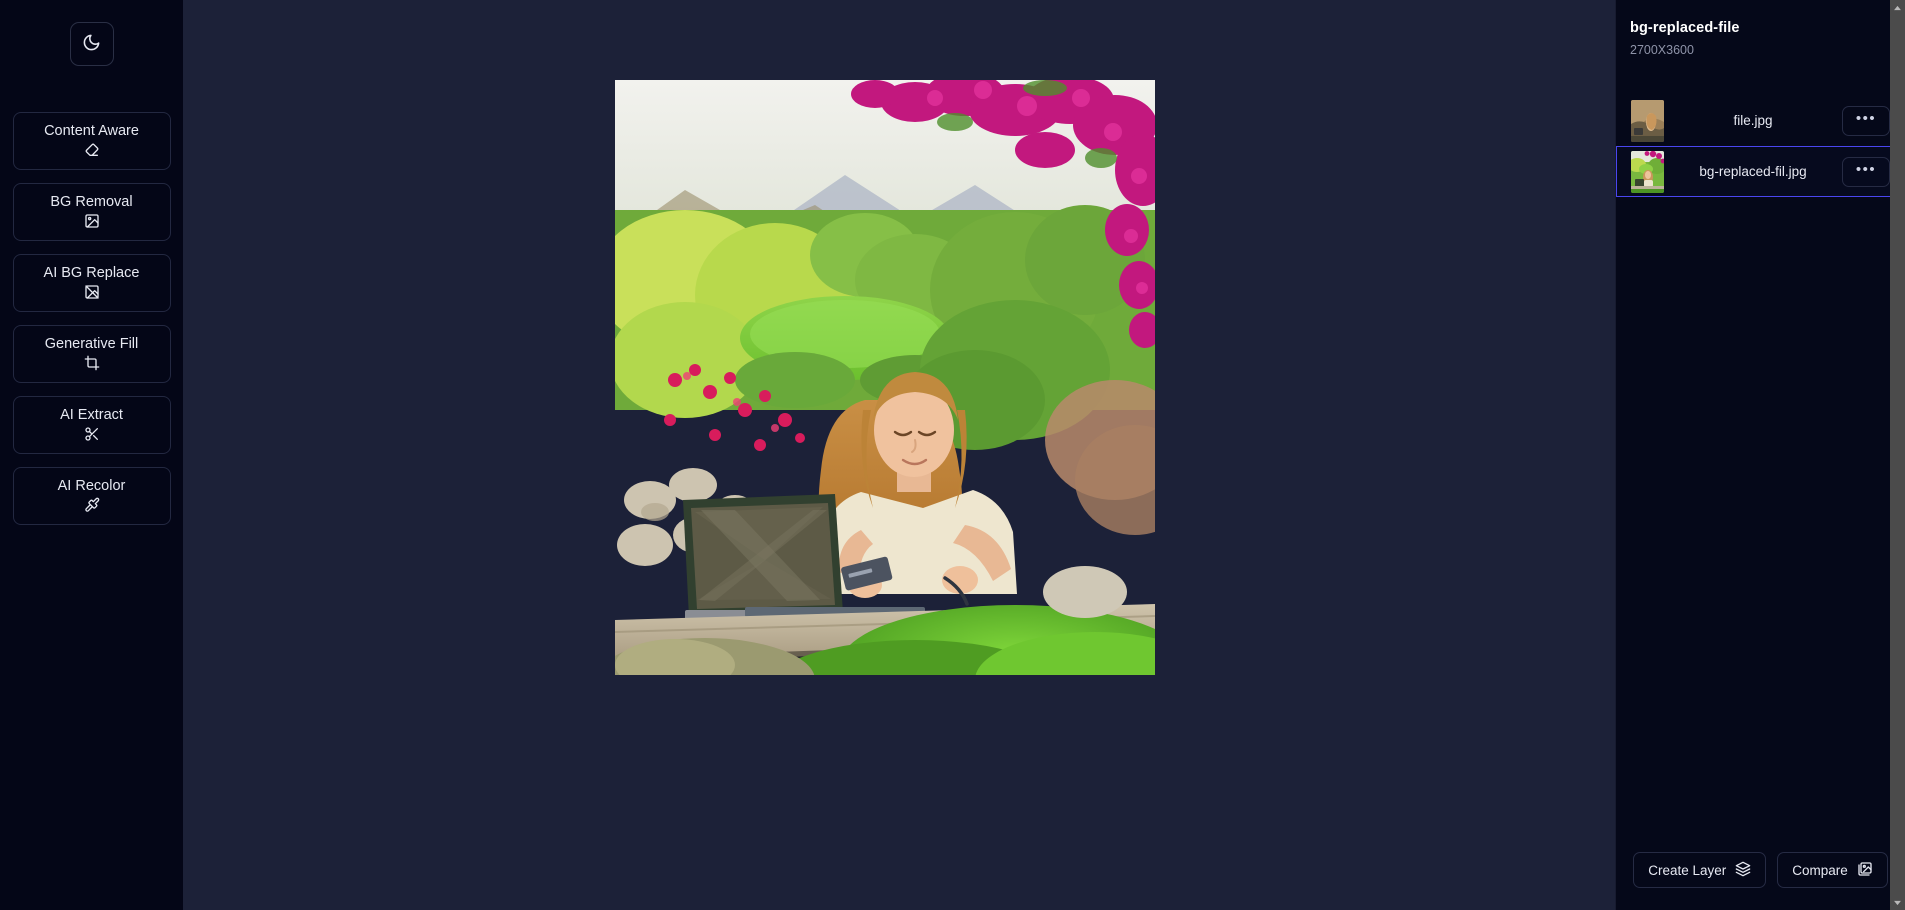  I want to click on create-layer-button: Create Layer, so click(1700, 870).